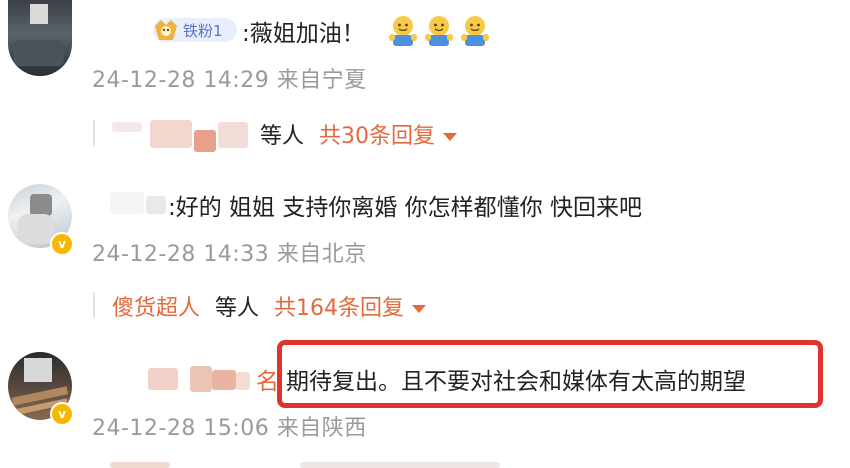 This screenshot has width=850, height=468. What do you see at coordinates (166, 30) in the screenshot?
I see `fan-badge-icon` at bounding box center [166, 30].